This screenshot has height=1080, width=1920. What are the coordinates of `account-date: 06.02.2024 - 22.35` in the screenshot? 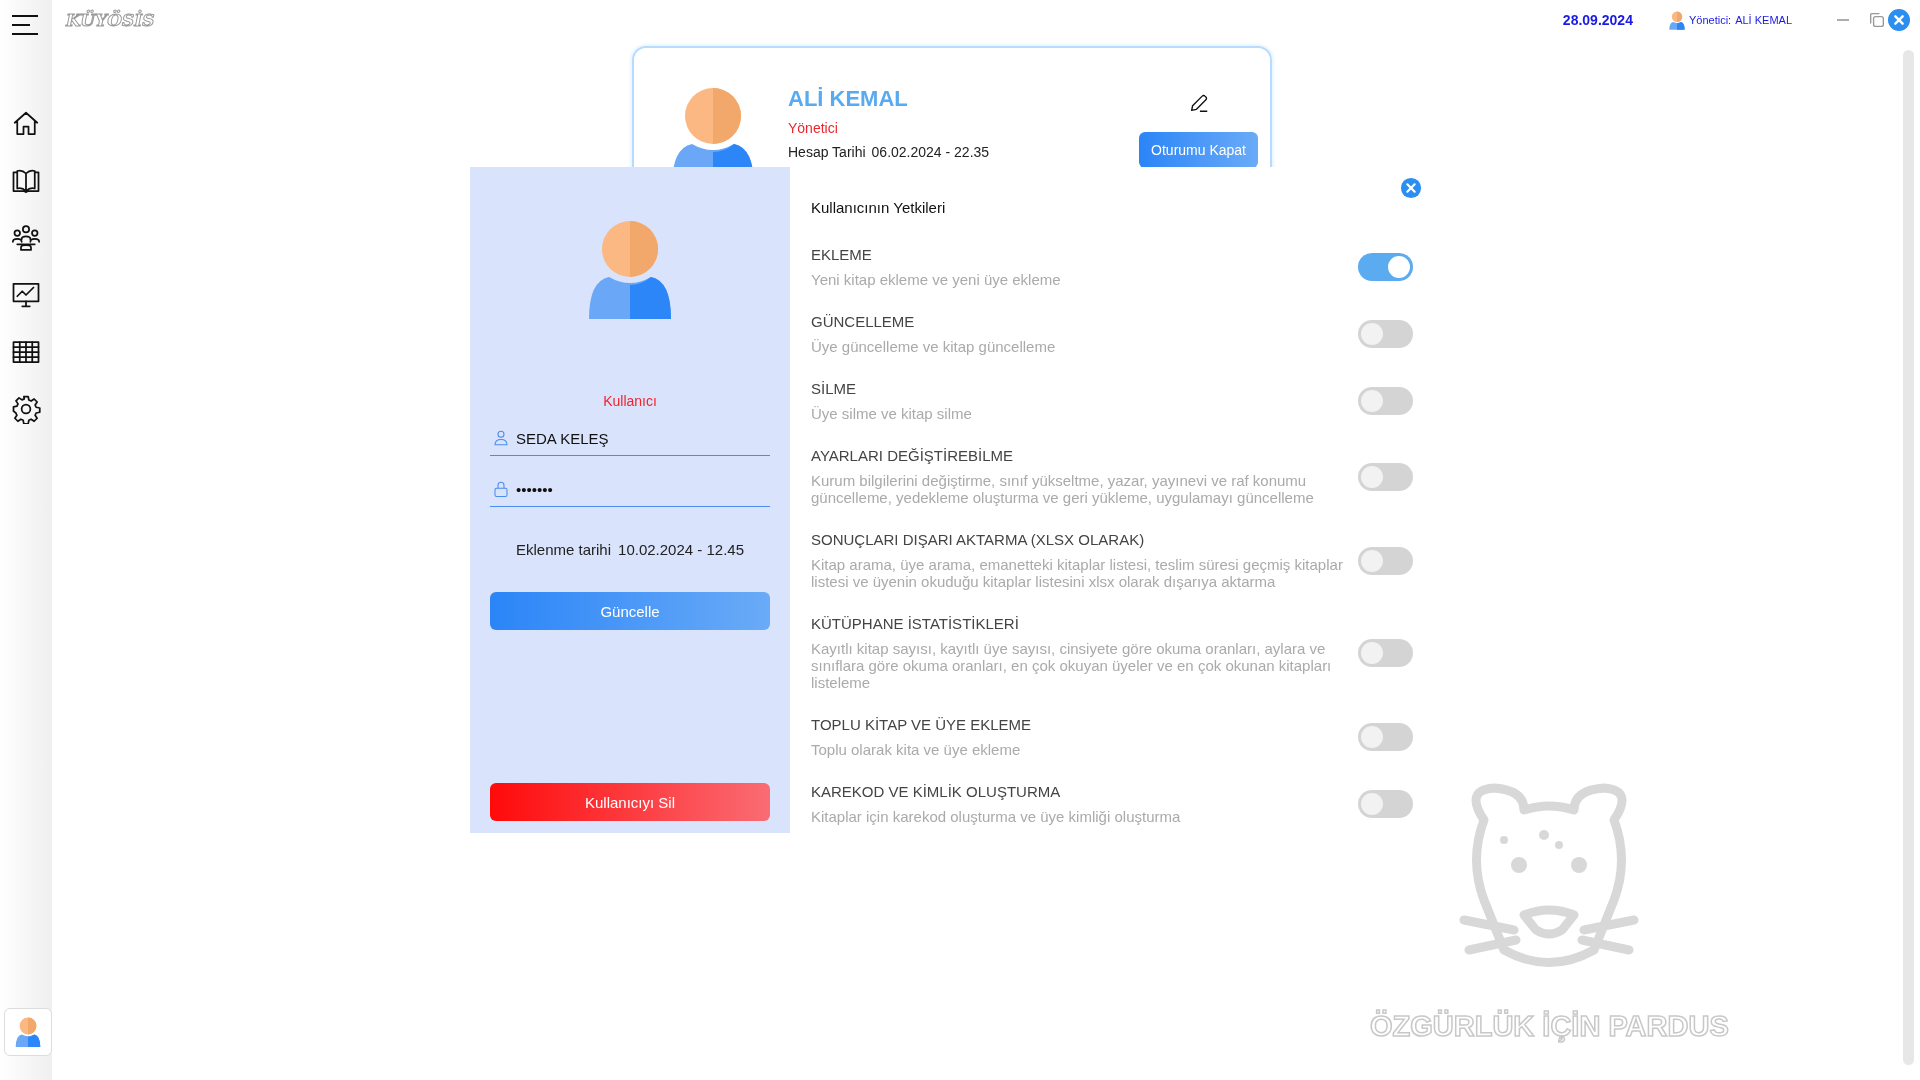 It's located at (930, 152).